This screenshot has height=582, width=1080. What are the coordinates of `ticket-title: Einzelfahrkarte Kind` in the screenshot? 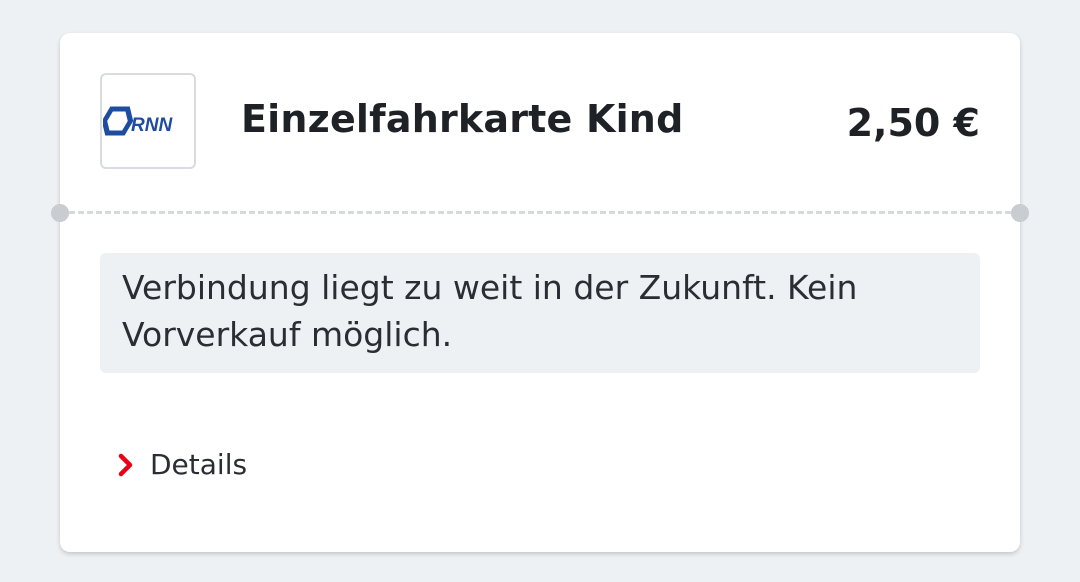 It's located at (462, 119).